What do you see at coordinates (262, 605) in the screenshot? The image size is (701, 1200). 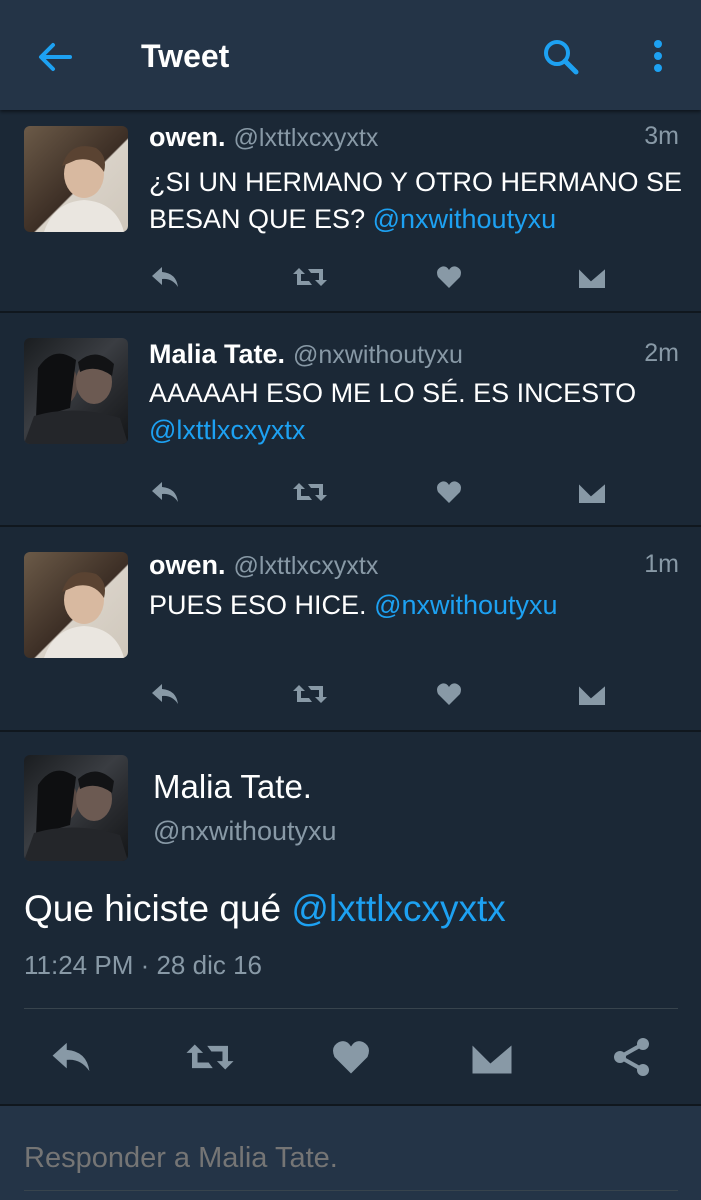 I see `tweet-text-content: PUES ESO HICE.` at bounding box center [262, 605].